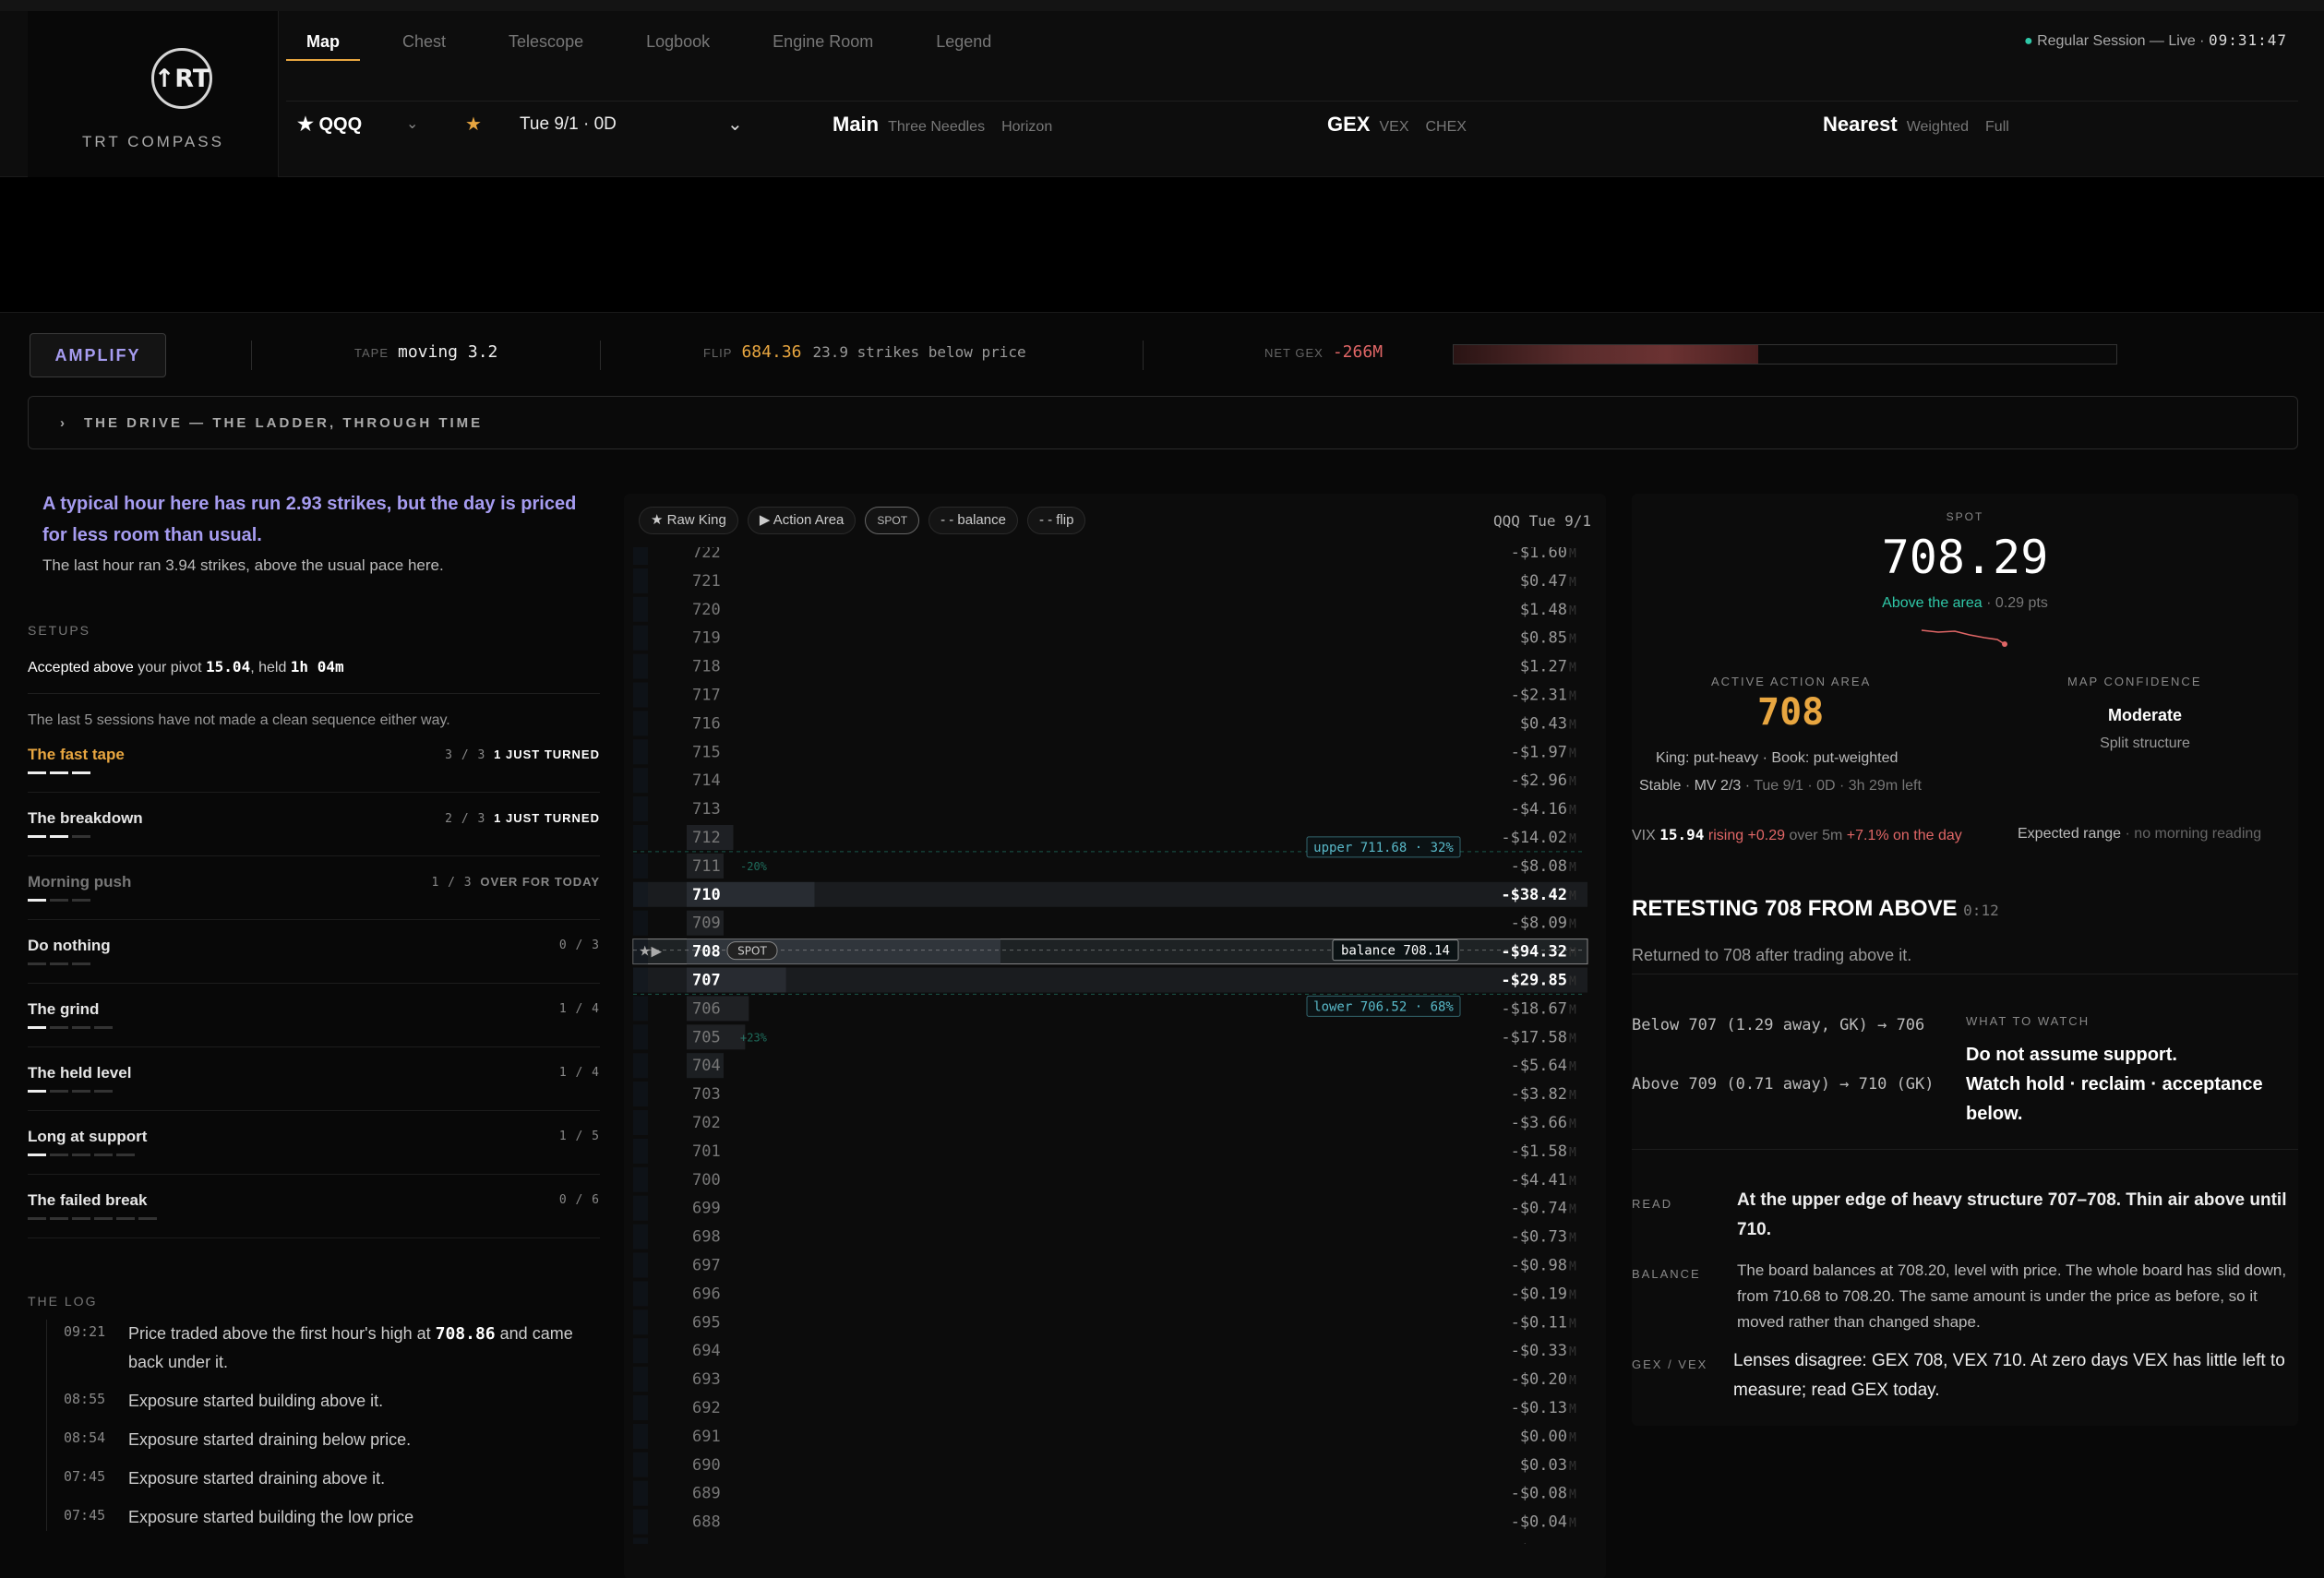 This screenshot has width=2324, height=1578. What do you see at coordinates (85, 818) in the screenshot?
I see `setup-name: The breakdown` at bounding box center [85, 818].